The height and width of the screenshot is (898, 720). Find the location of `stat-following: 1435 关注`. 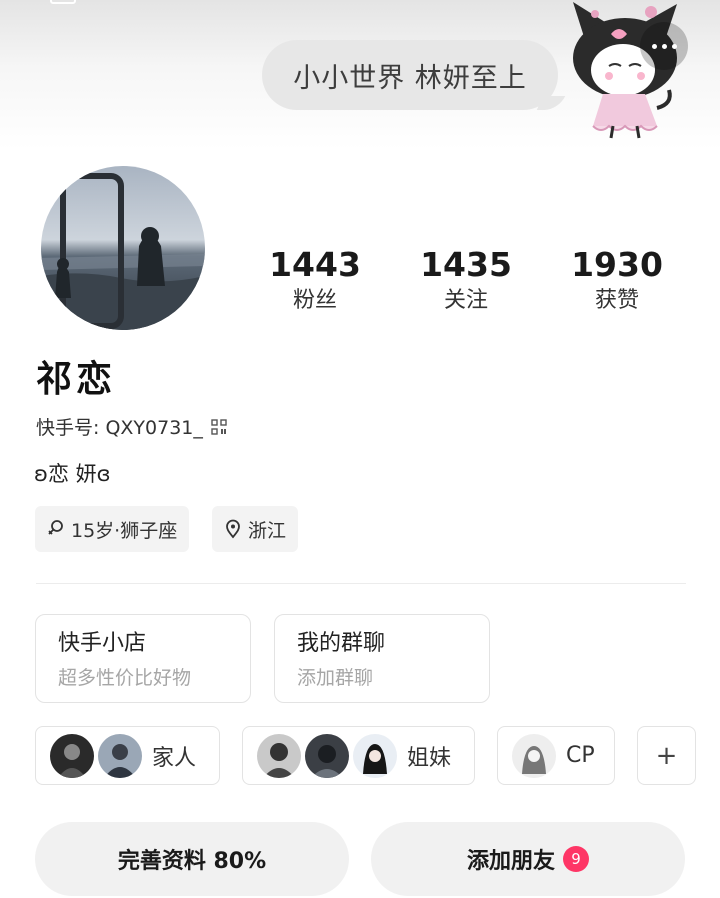

stat-following: 1435 关注 is located at coordinates (466, 280).